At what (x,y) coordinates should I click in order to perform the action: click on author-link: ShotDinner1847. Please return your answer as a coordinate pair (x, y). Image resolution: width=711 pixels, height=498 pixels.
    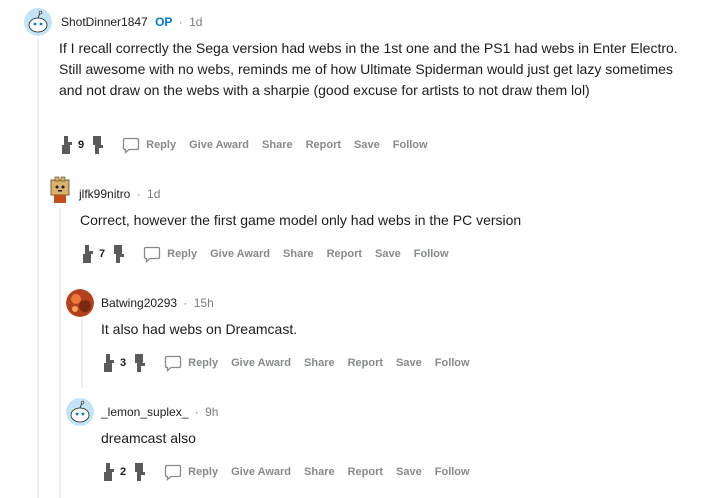
    Looking at the image, I should click on (104, 22).